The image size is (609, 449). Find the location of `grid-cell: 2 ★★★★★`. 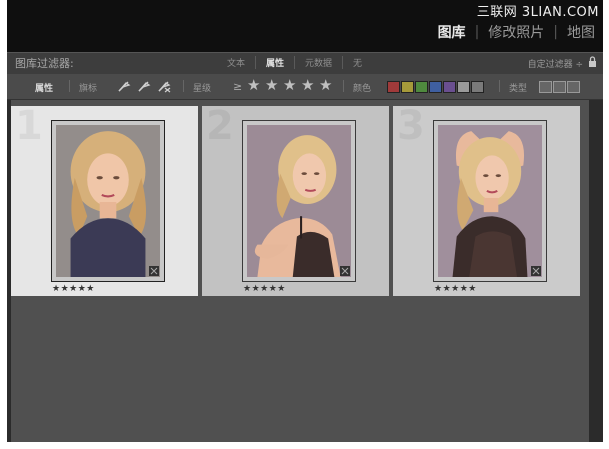

grid-cell: 2 ★★★★★ is located at coordinates (295, 201).